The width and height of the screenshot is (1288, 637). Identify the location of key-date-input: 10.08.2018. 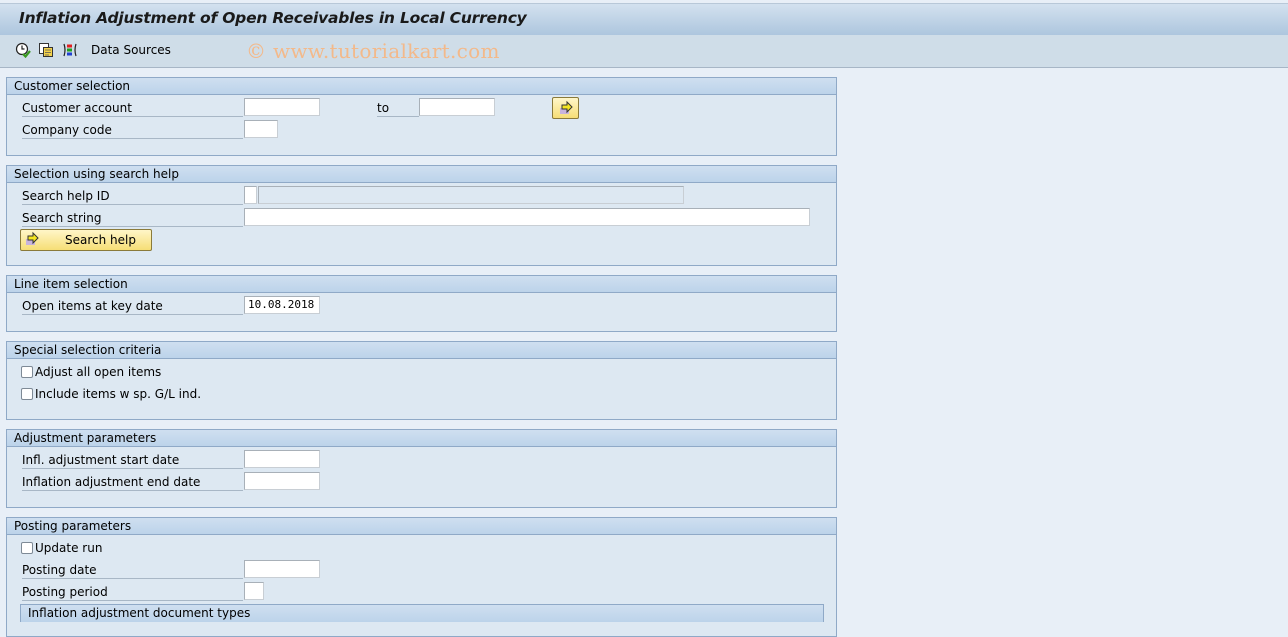
(282, 305).